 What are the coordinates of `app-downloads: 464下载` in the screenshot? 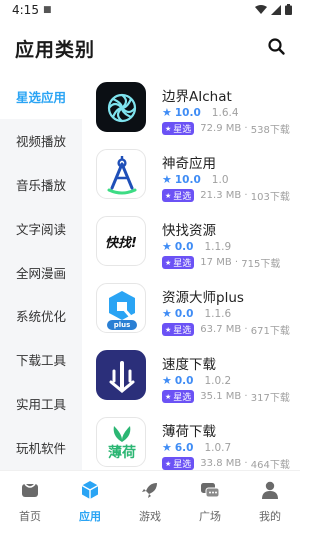 It's located at (270, 465).